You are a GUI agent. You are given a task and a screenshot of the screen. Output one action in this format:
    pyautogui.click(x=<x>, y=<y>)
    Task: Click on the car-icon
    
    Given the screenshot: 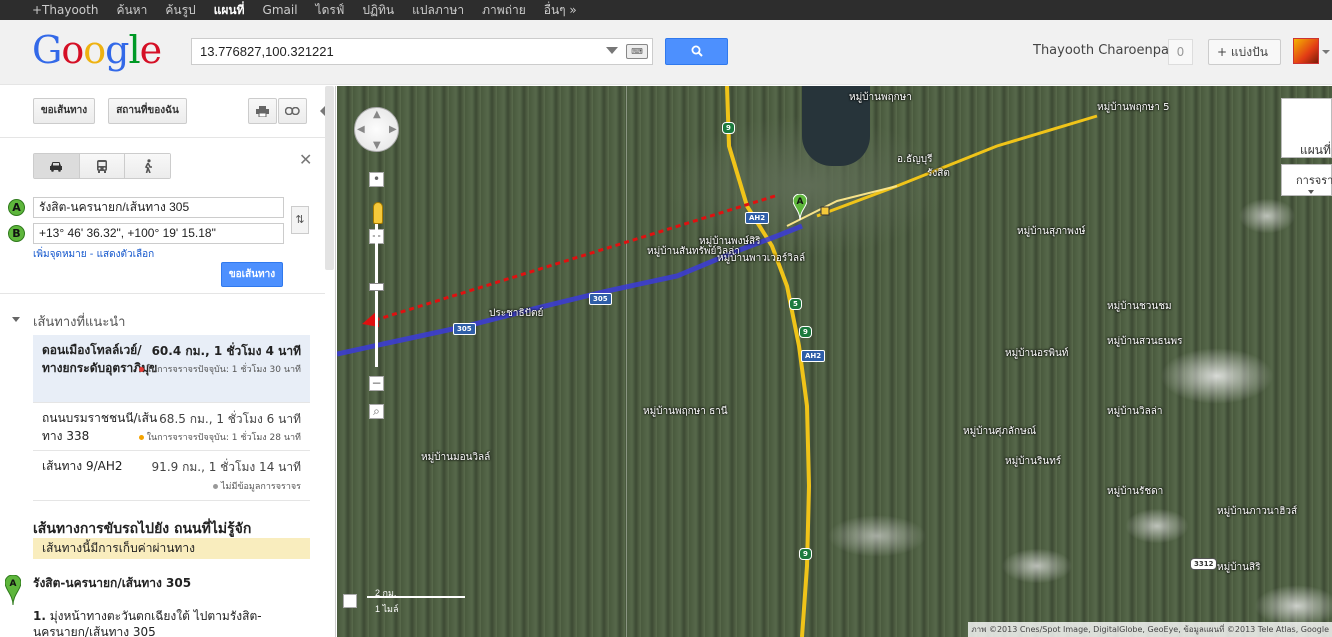 What is the action you would take?
    pyautogui.click(x=56, y=166)
    